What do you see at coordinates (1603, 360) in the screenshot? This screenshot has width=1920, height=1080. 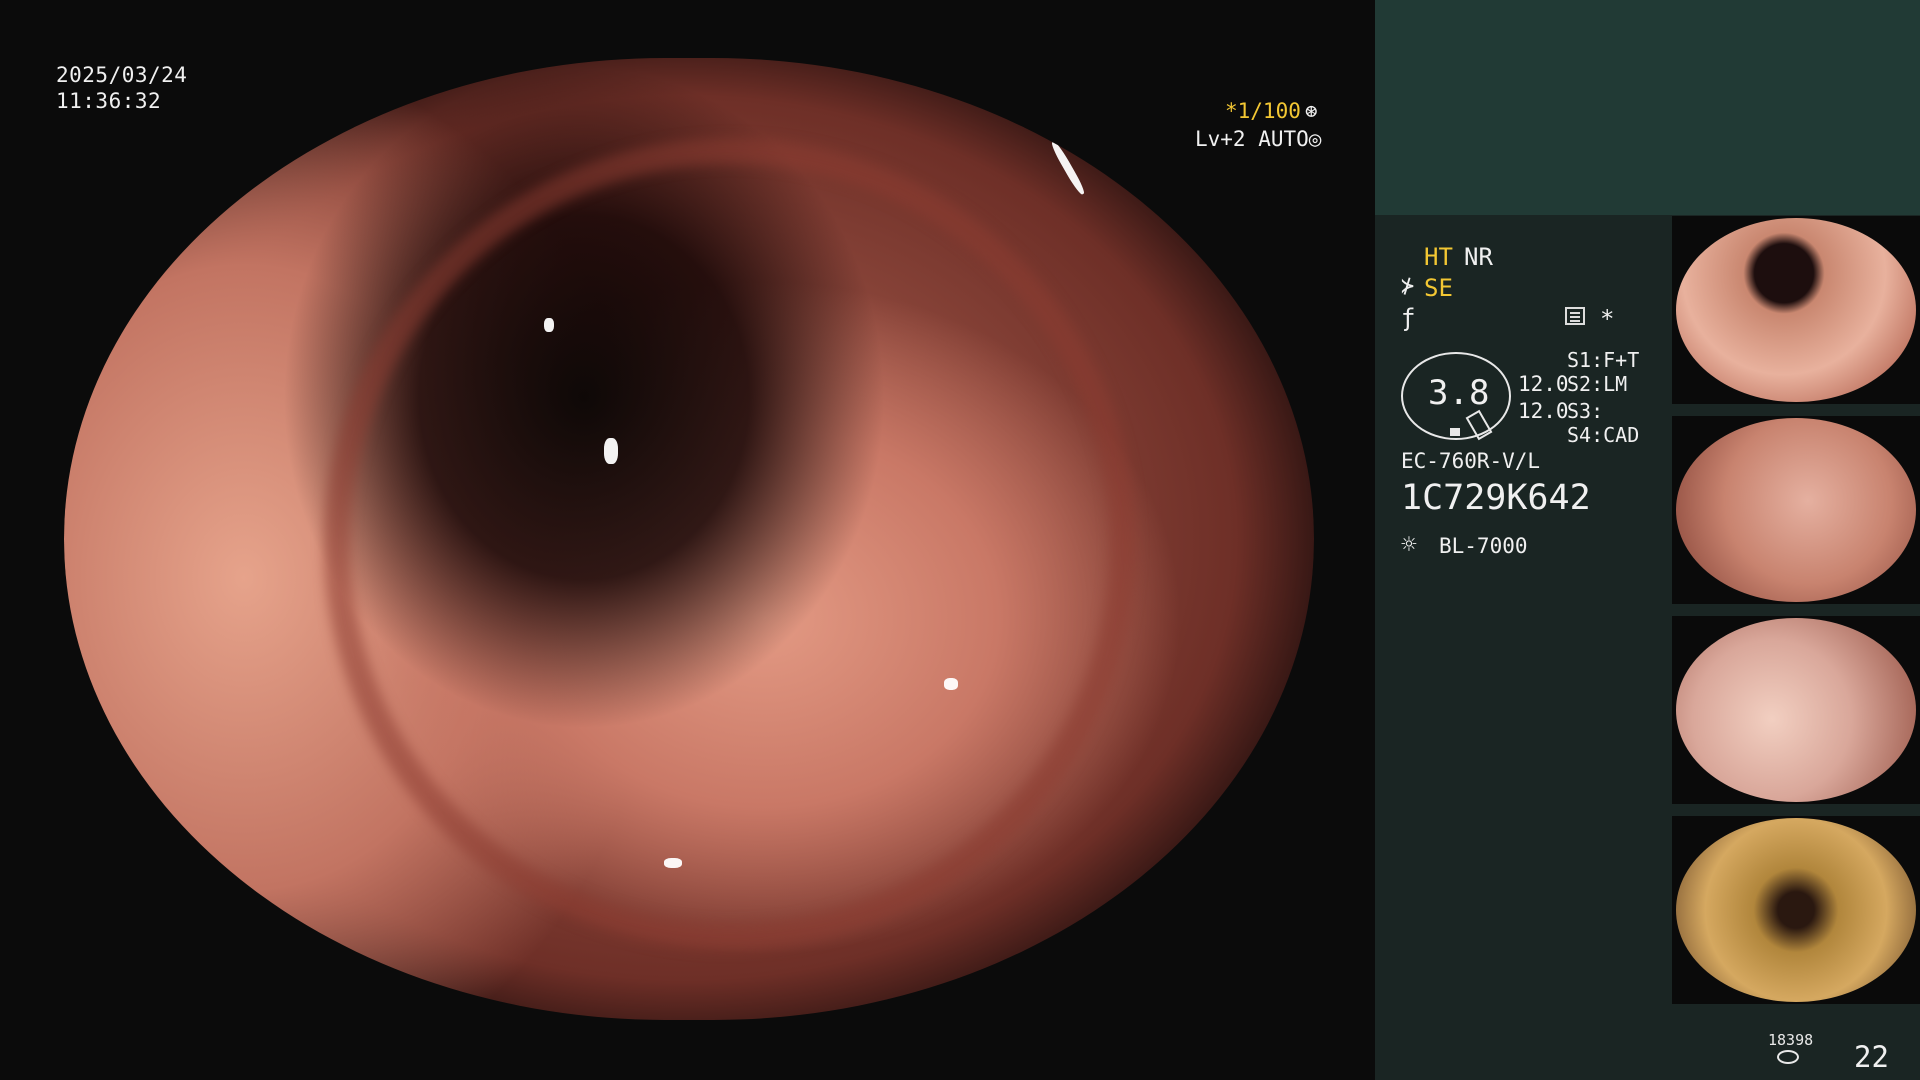 I see `switch-1: S1:F+T` at bounding box center [1603, 360].